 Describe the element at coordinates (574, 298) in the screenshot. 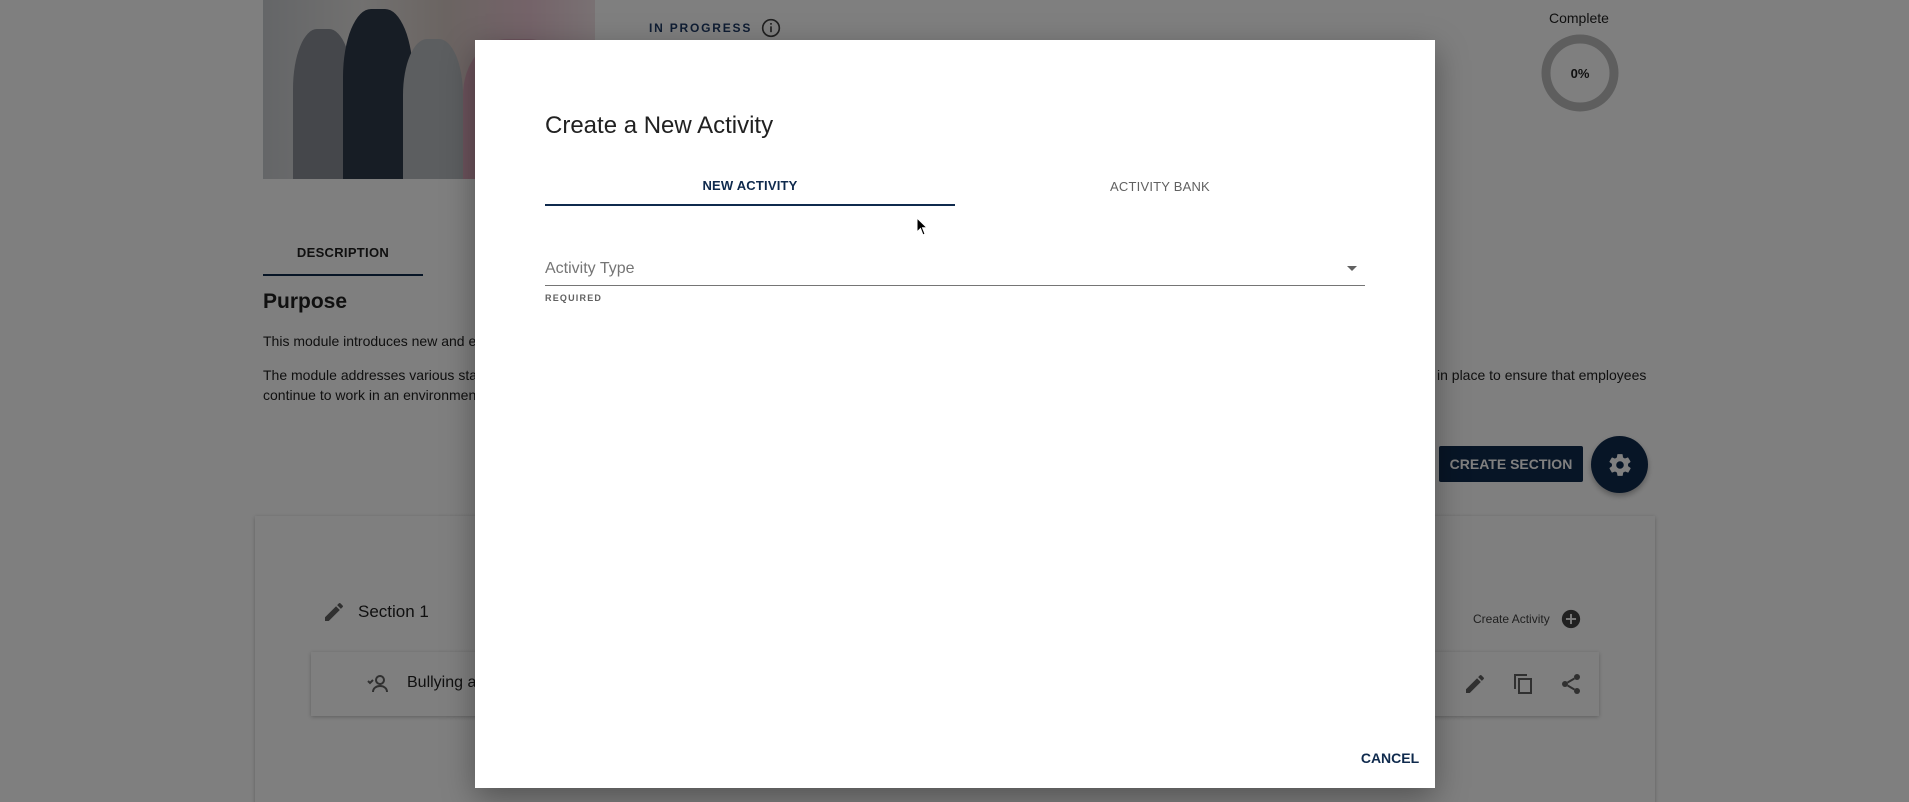

I see `required-helper: REQUIRED` at that location.